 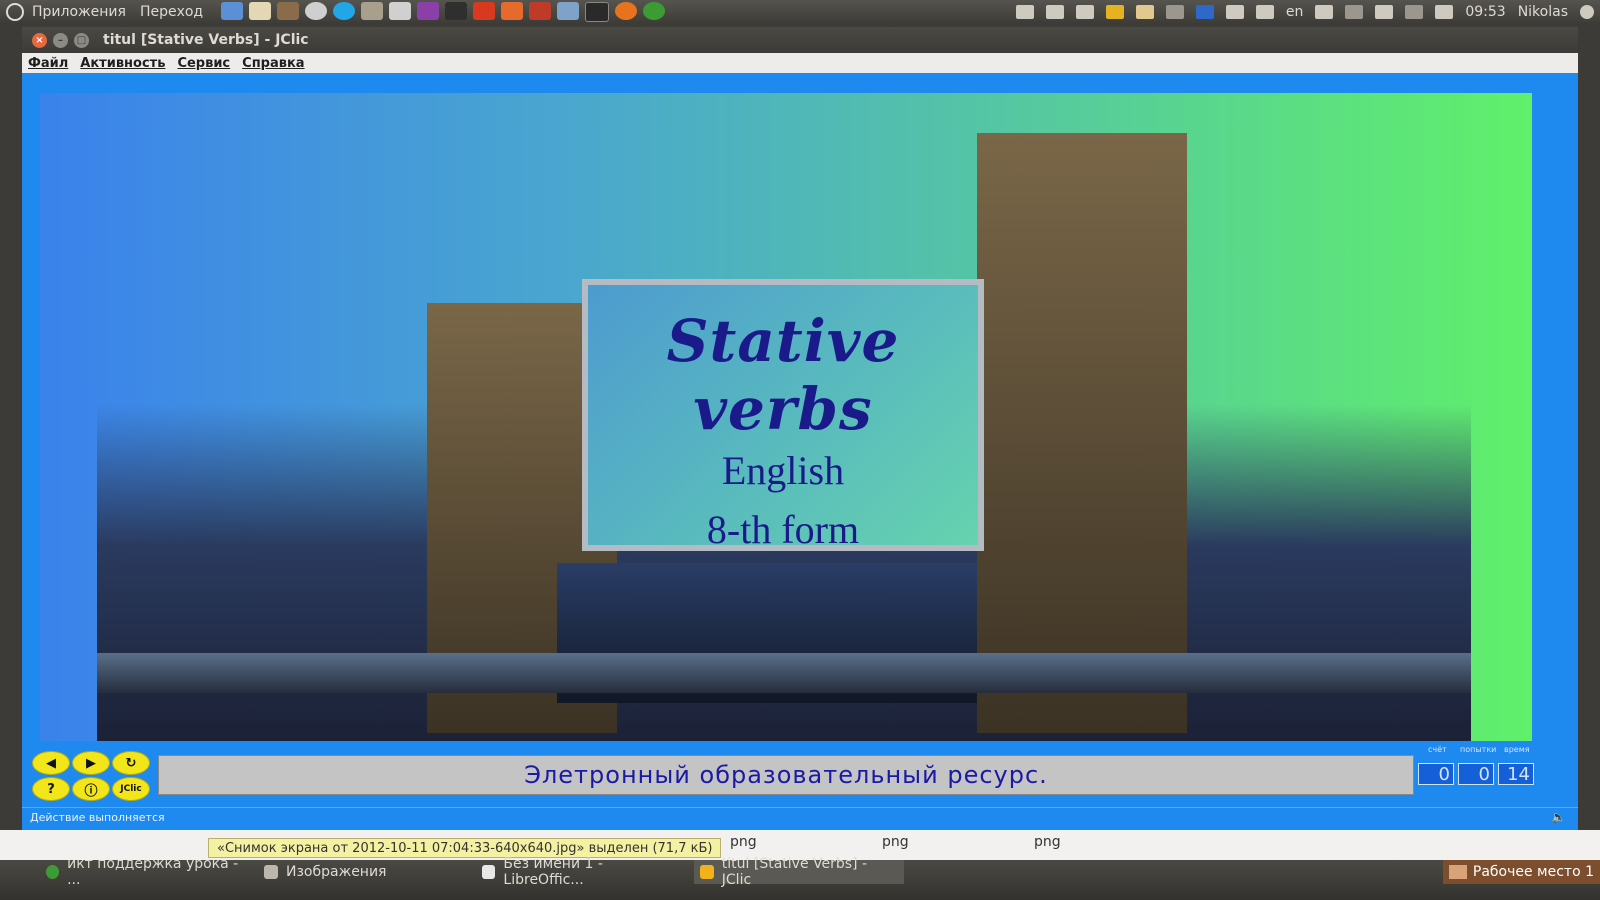 What do you see at coordinates (288, 11) in the screenshot?
I see `toolbox-icon` at bounding box center [288, 11].